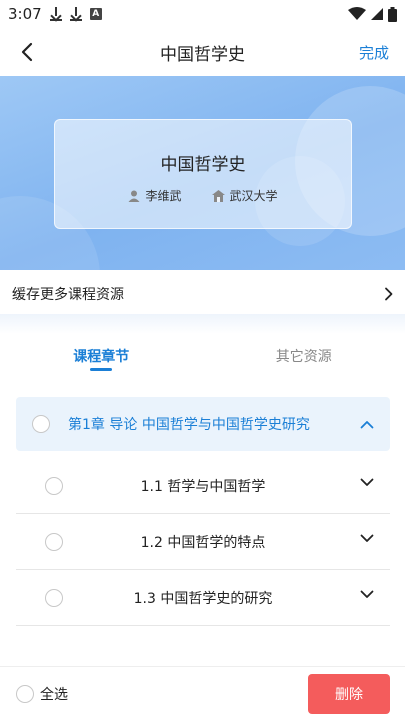 This screenshot has height=720, width=405. I want to click on select-all-label: 全选, so click(54, 694).